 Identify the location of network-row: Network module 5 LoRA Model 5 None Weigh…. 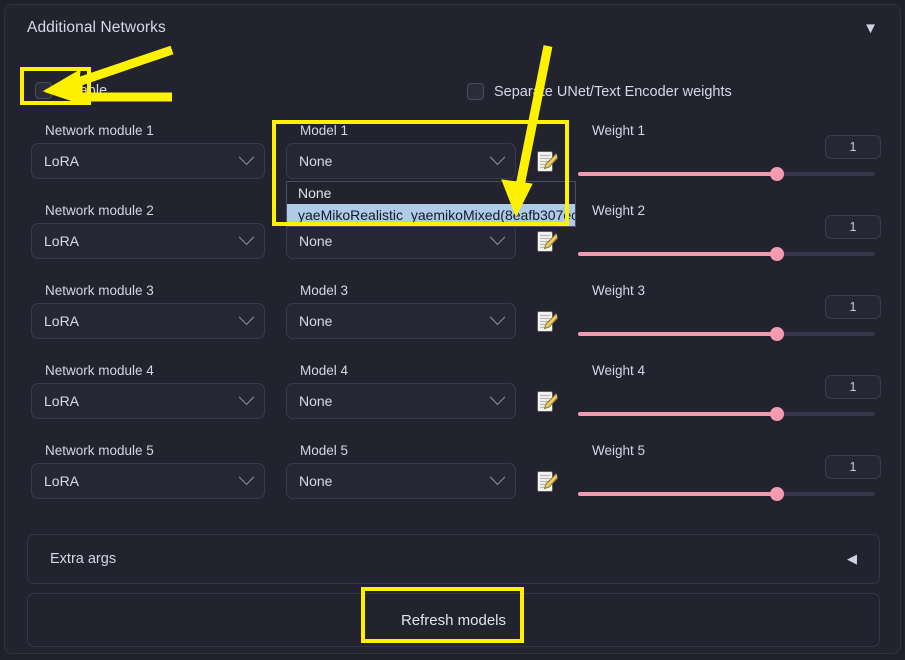
(452, 475).